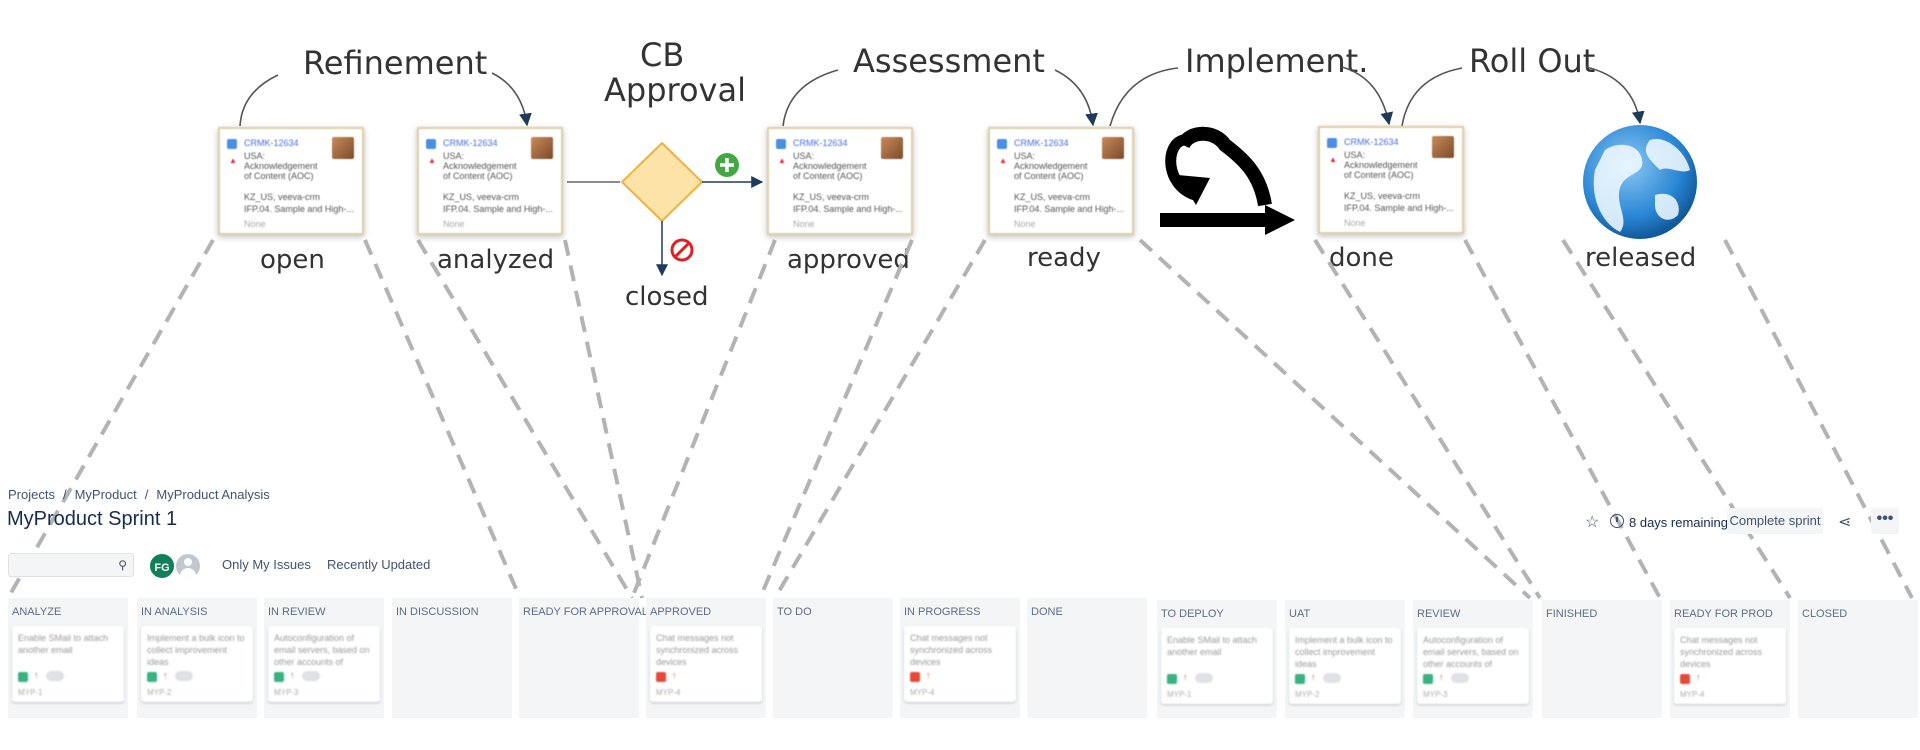 This screenshot has height=750, width=1920. I want to click on column-header: ANALYZE, so click(37, 612).